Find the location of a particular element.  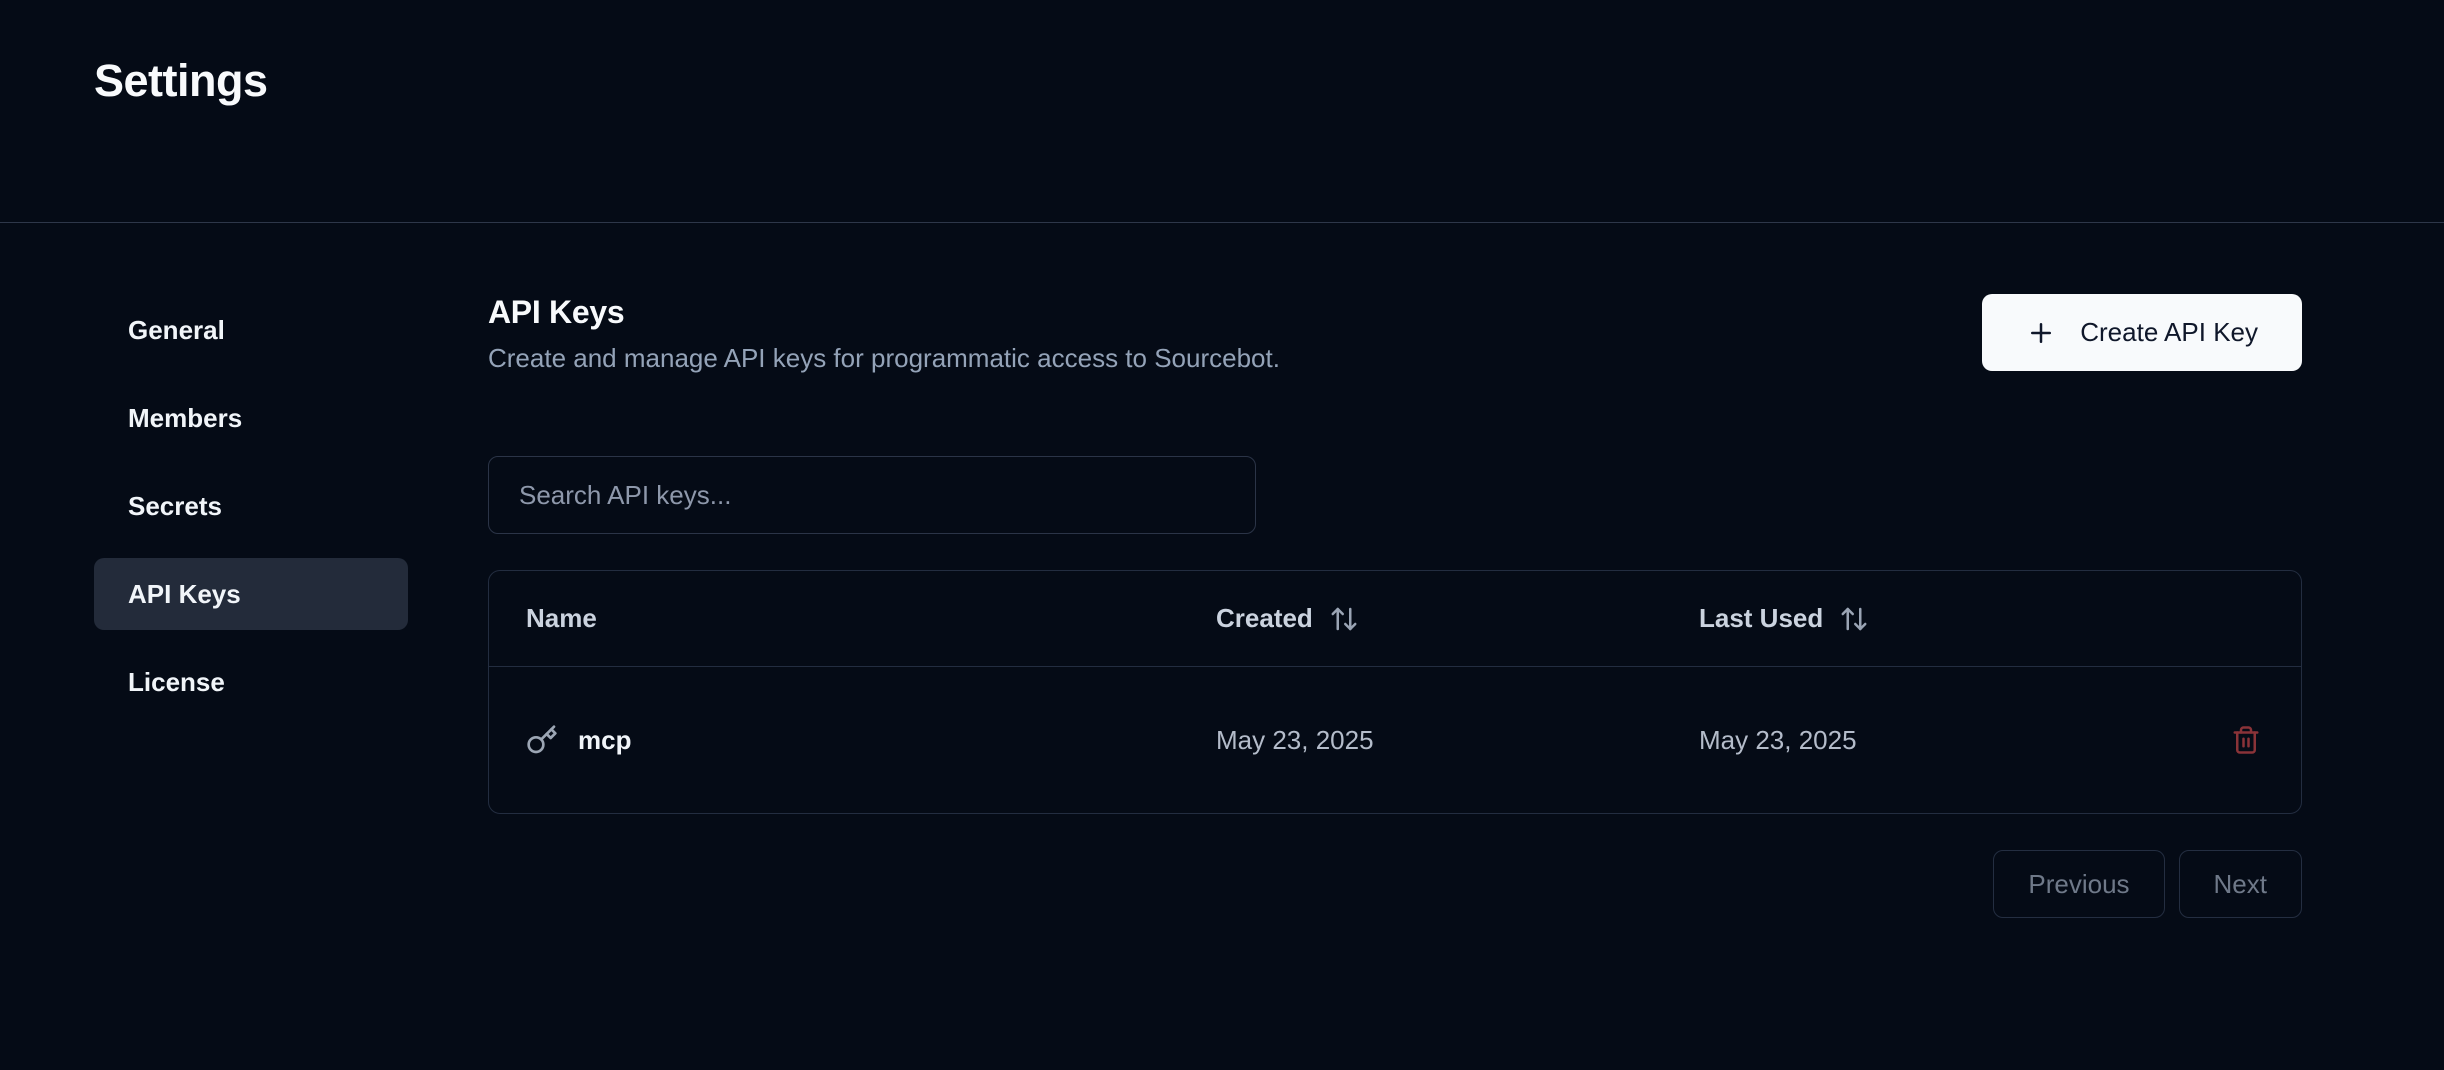

next-page-button: Next is located at coordinates (2240, 884).